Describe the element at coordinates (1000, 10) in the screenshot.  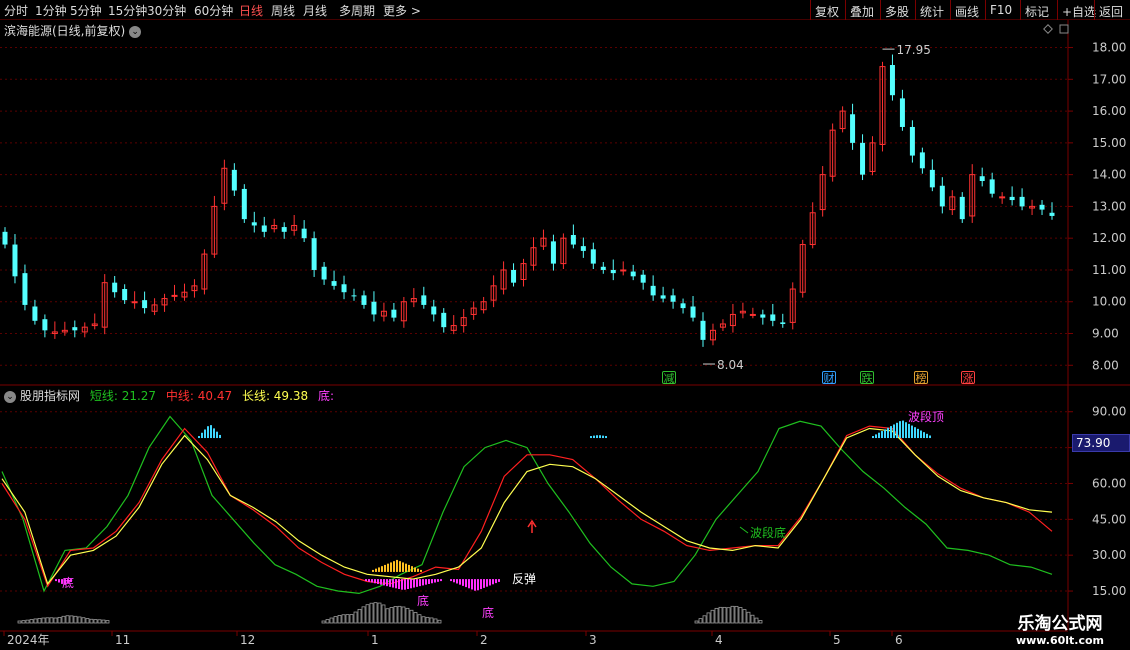
I see `toolbar-button-5: F10` at that location.